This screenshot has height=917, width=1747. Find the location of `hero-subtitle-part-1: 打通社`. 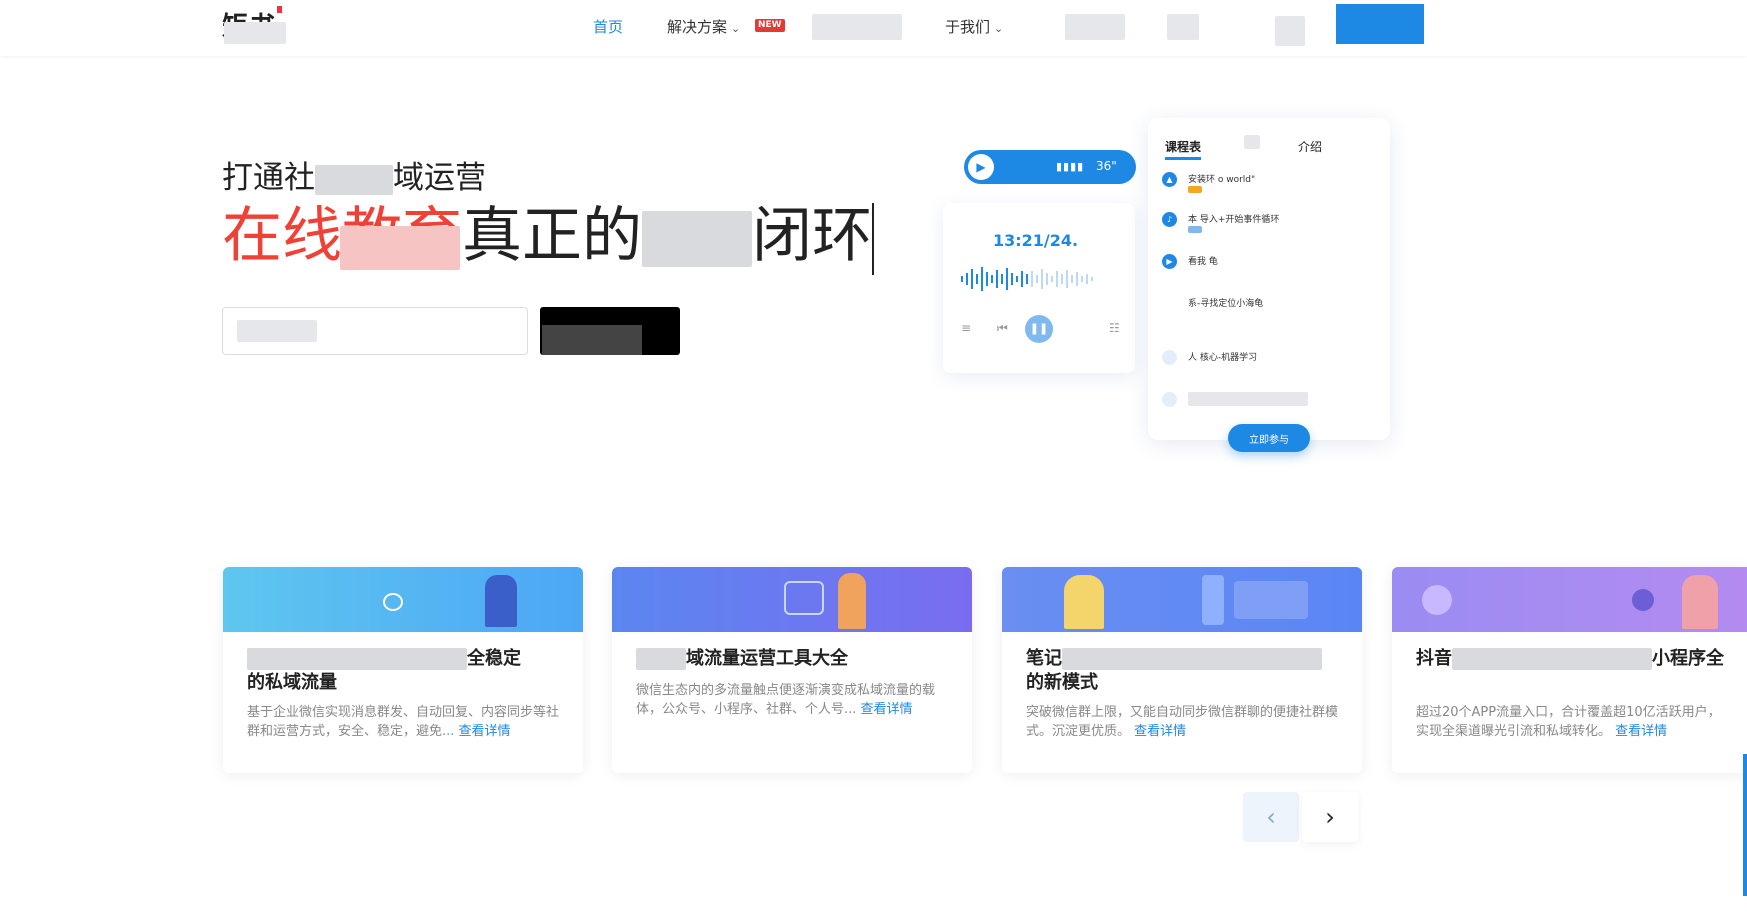

hero-subtitle-part-1: 打通社 is located at coordinates (268, 178).